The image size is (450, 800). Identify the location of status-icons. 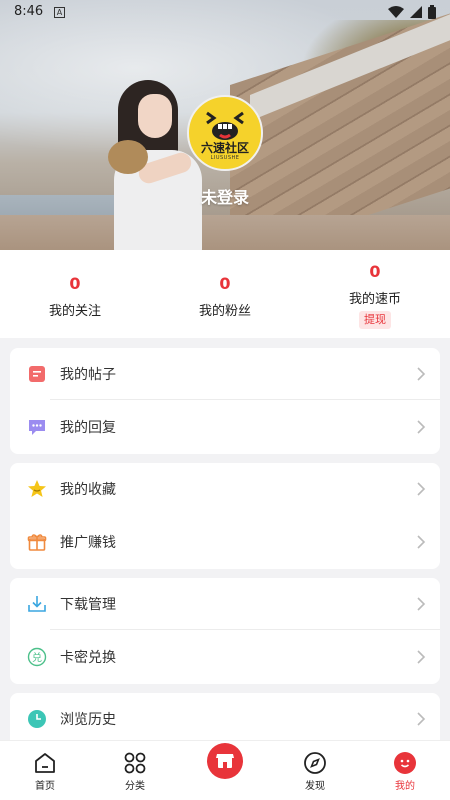
(412, 12).